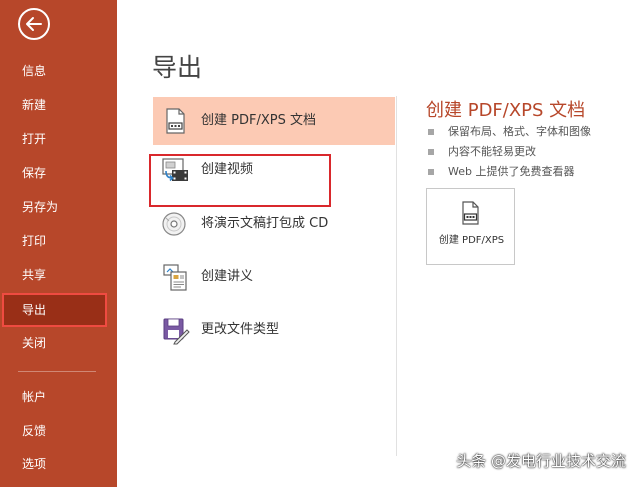 The width and height of the screenshot is (640, 487). What do you see at coordinates (506, 110) in the screenshot?
I see `detail-title: 创建 PDF/XPS 文档` at bounding box center [506, 110].